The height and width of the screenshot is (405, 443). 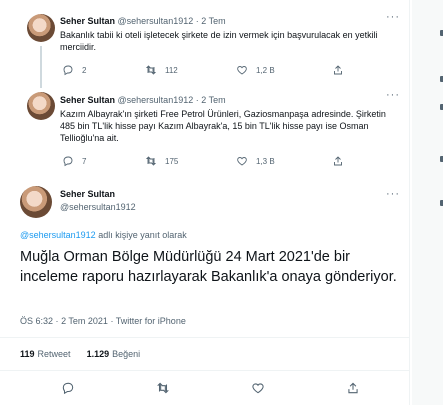 I want to click on reply-button: 7, so click(x=74, y=161).